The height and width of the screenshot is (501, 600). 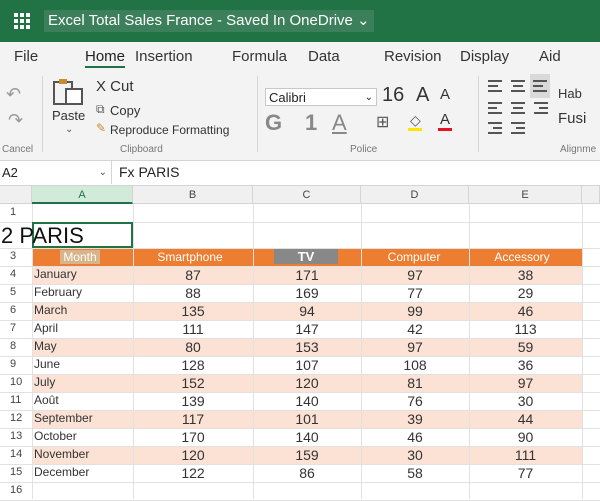 What do you see at coordinates (68, 115) in the screenshot?
I see `paste-button: Paste` at bounding box center [68, 115].